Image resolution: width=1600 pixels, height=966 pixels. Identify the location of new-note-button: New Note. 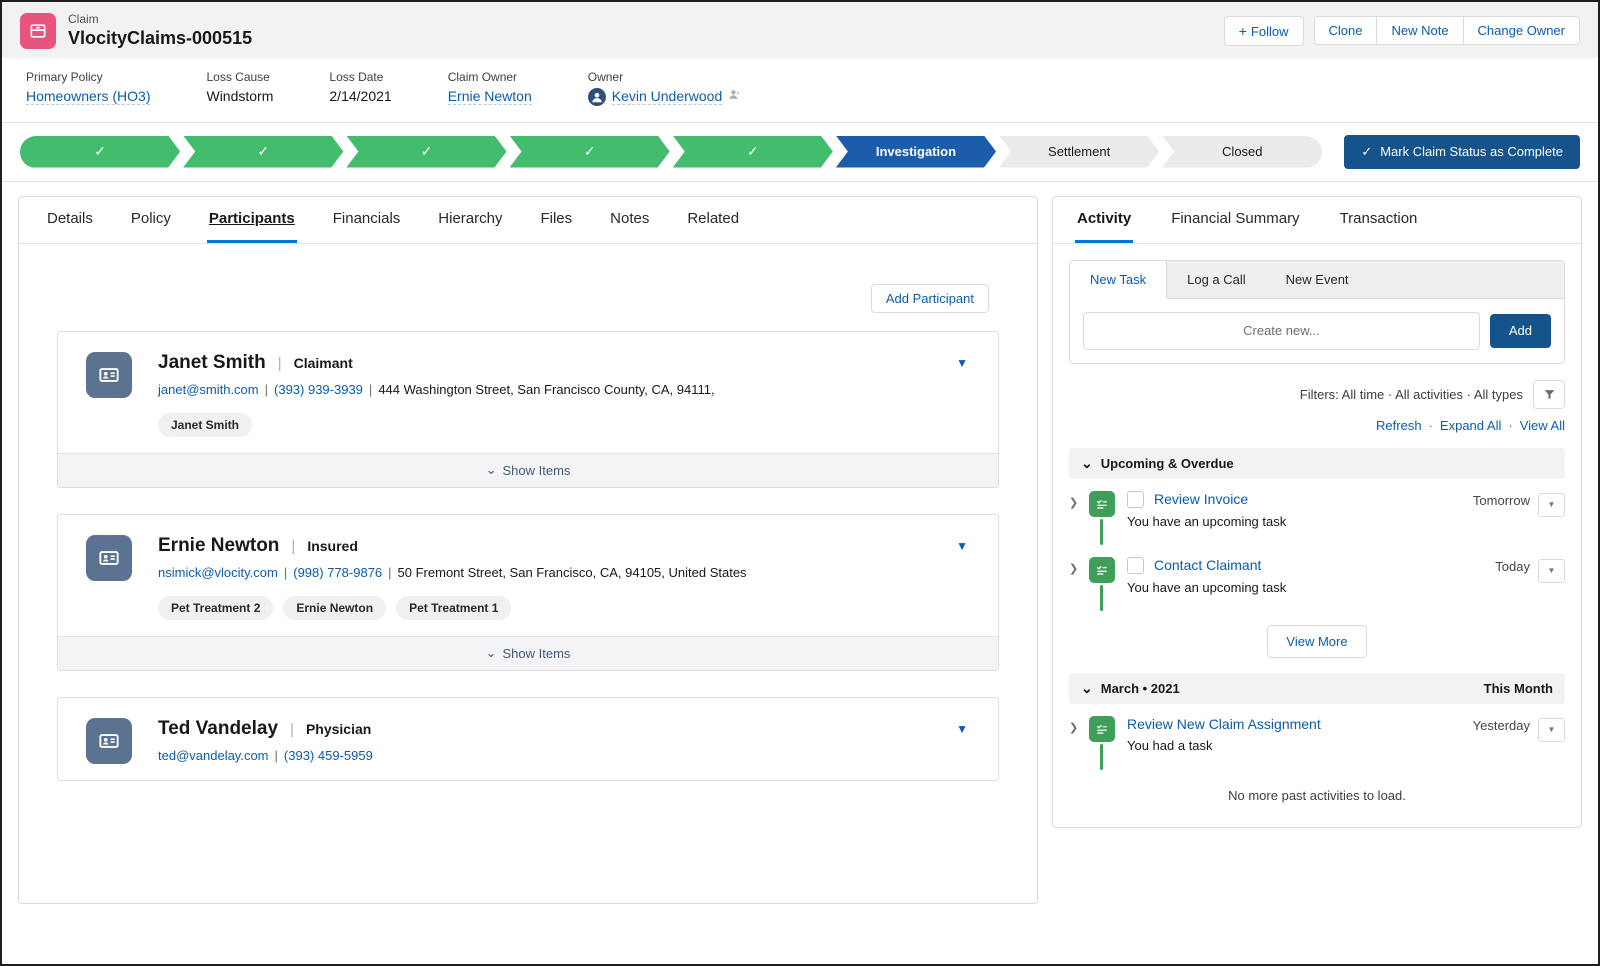
(1420, 31).